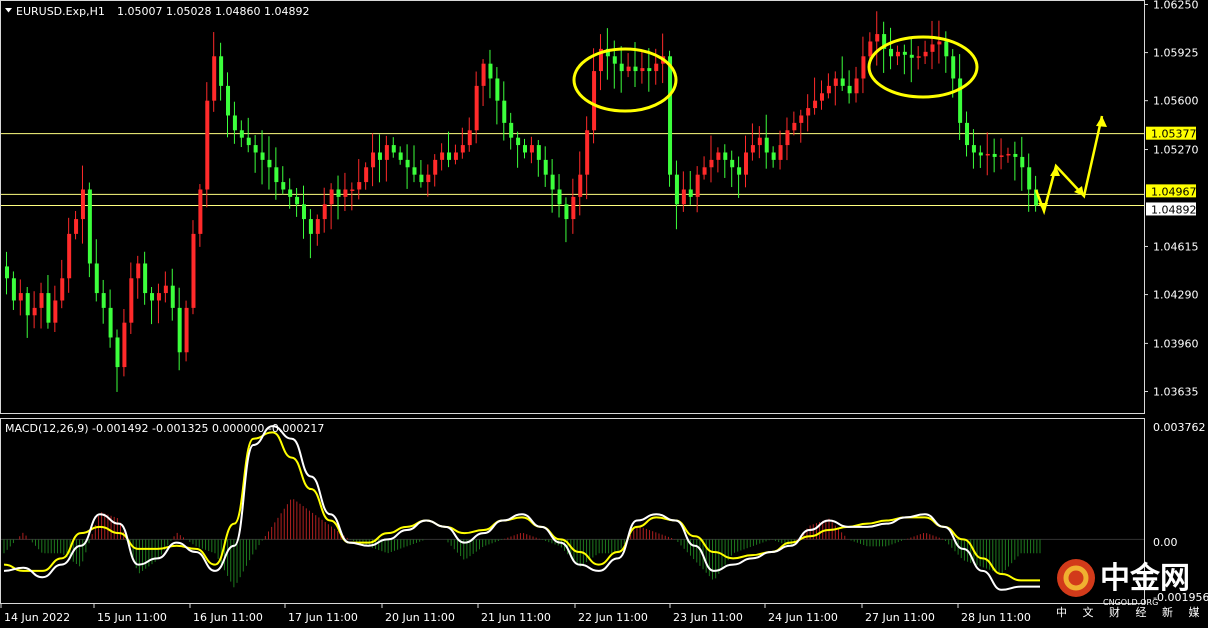 Image resolution: width=1208 pixels, height=628 pixels. Describe the element at coordinates (803, 617) in the screenshot. I see `time-tick-label: 24 Jun 11:00` at that location.